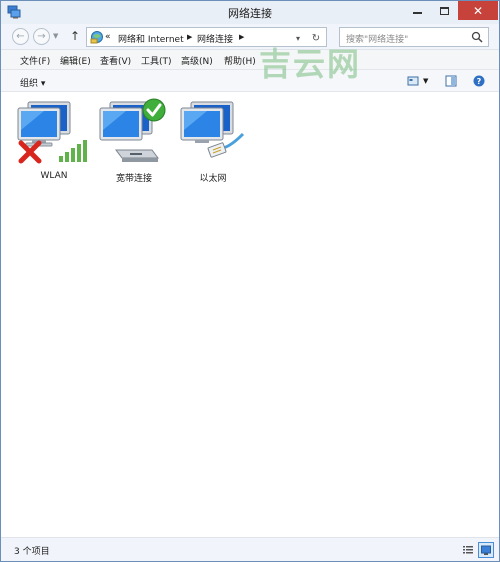 Image resolution: width=500 pixels, height=562 pixels. I want to click on control-panel-icon, so click(96, 37).